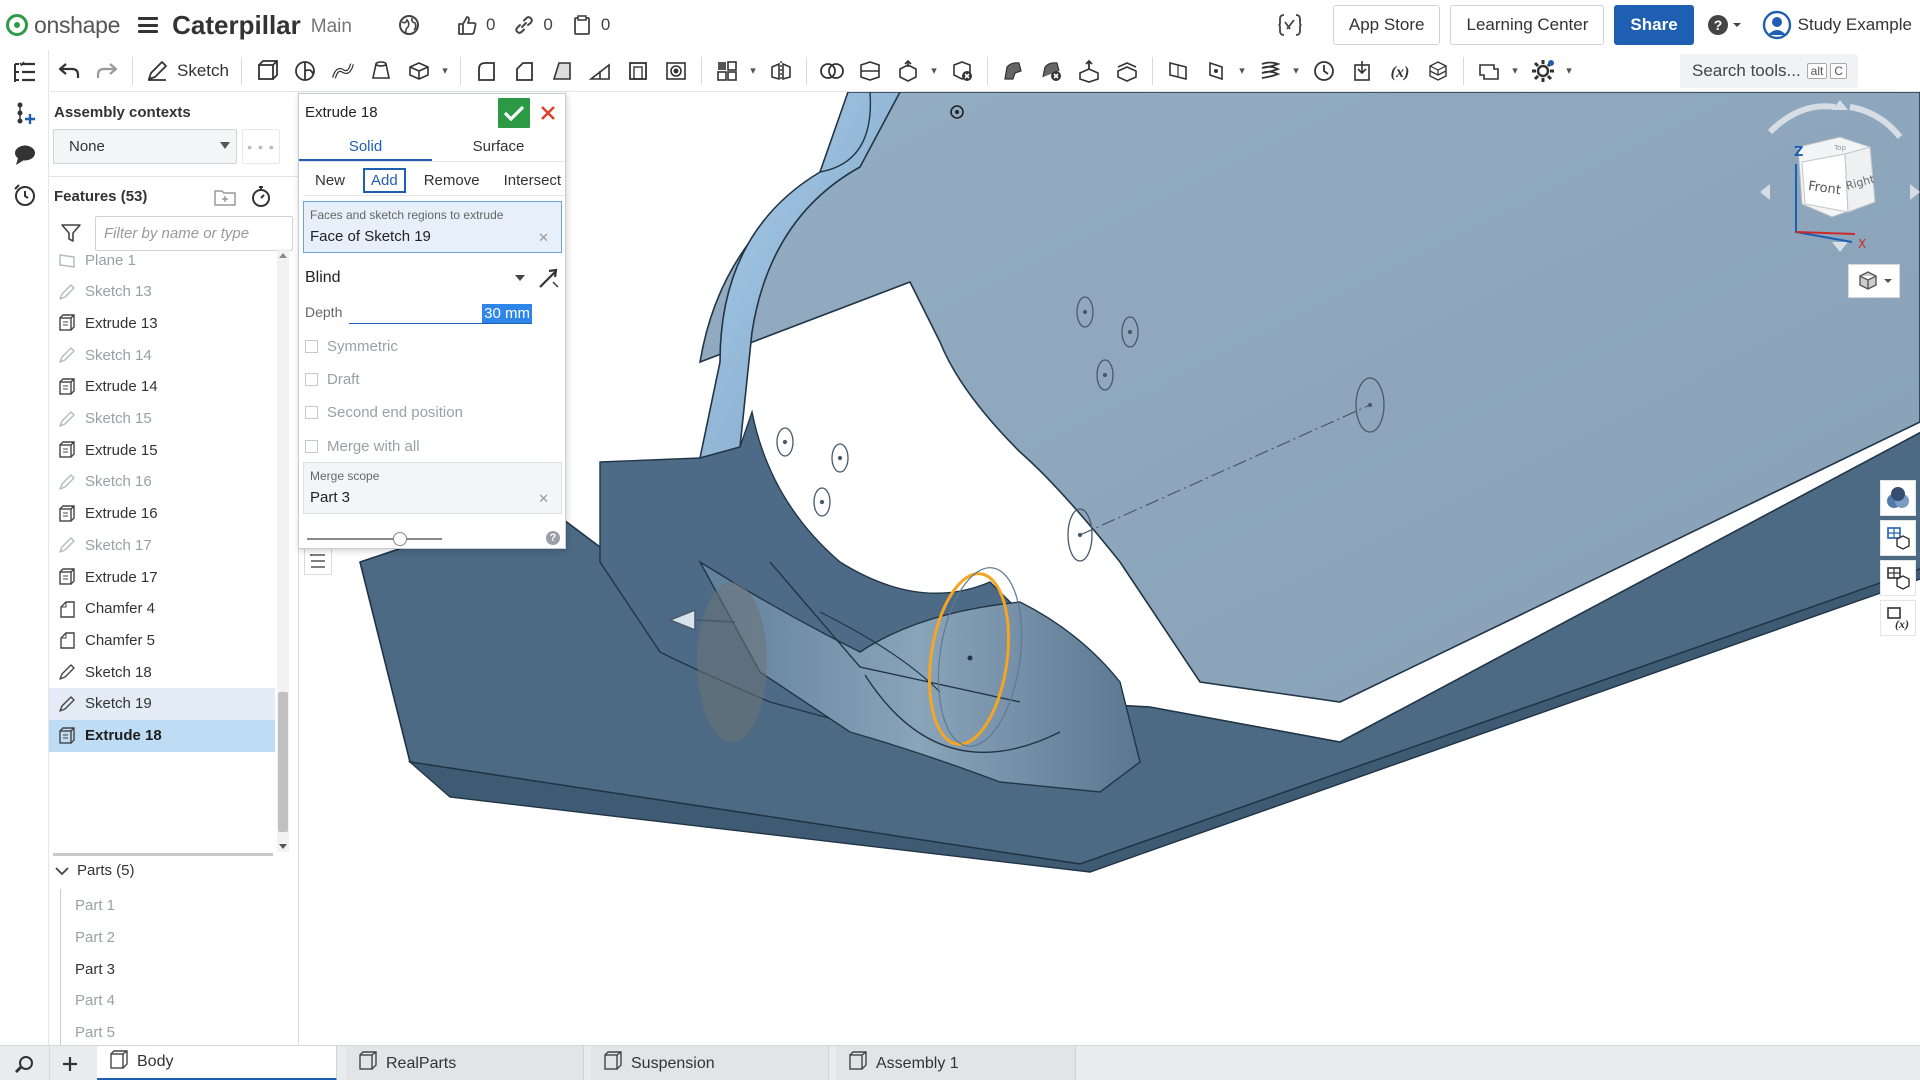 Image resolution: width=1920 pixels, height=1080 pixels. I want to click on rollback-slider-handle, so click(400, 539).